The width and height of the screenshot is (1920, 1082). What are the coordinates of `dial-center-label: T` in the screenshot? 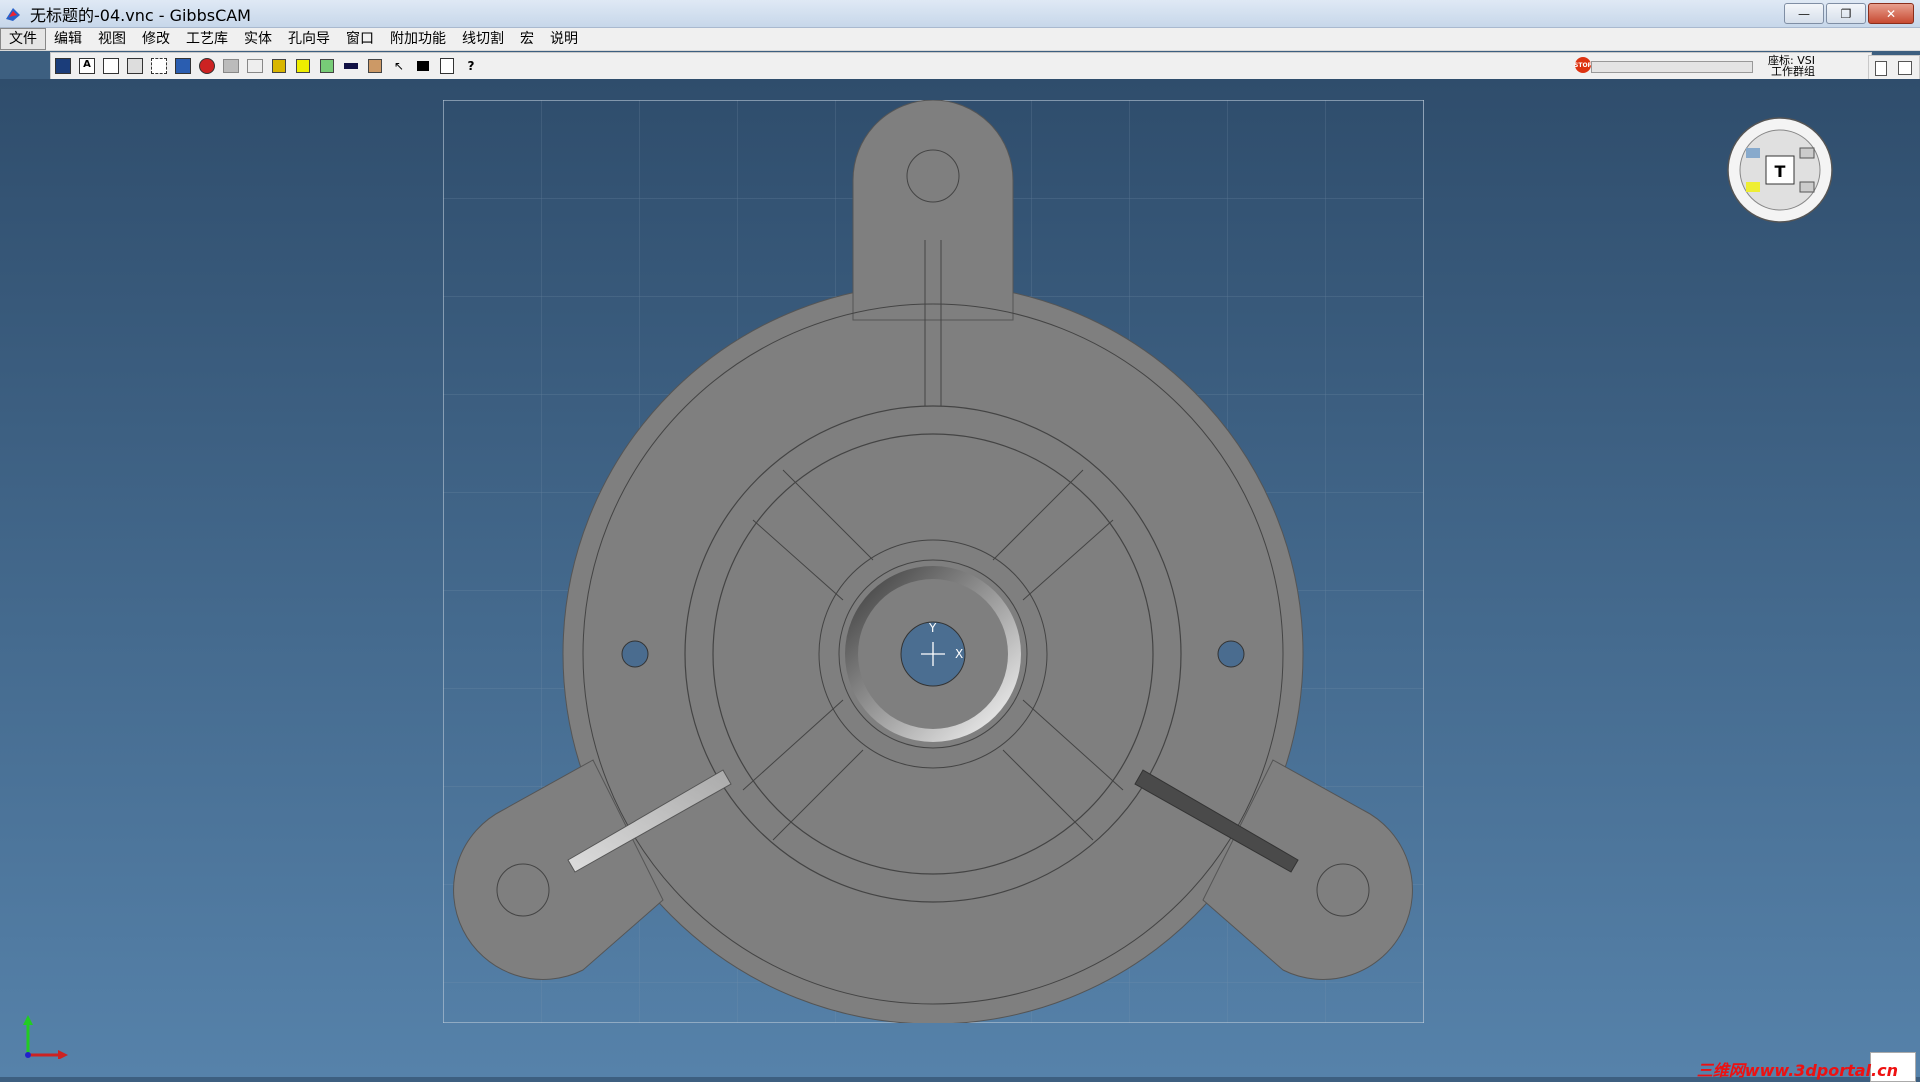 It's located at (1780, 171).